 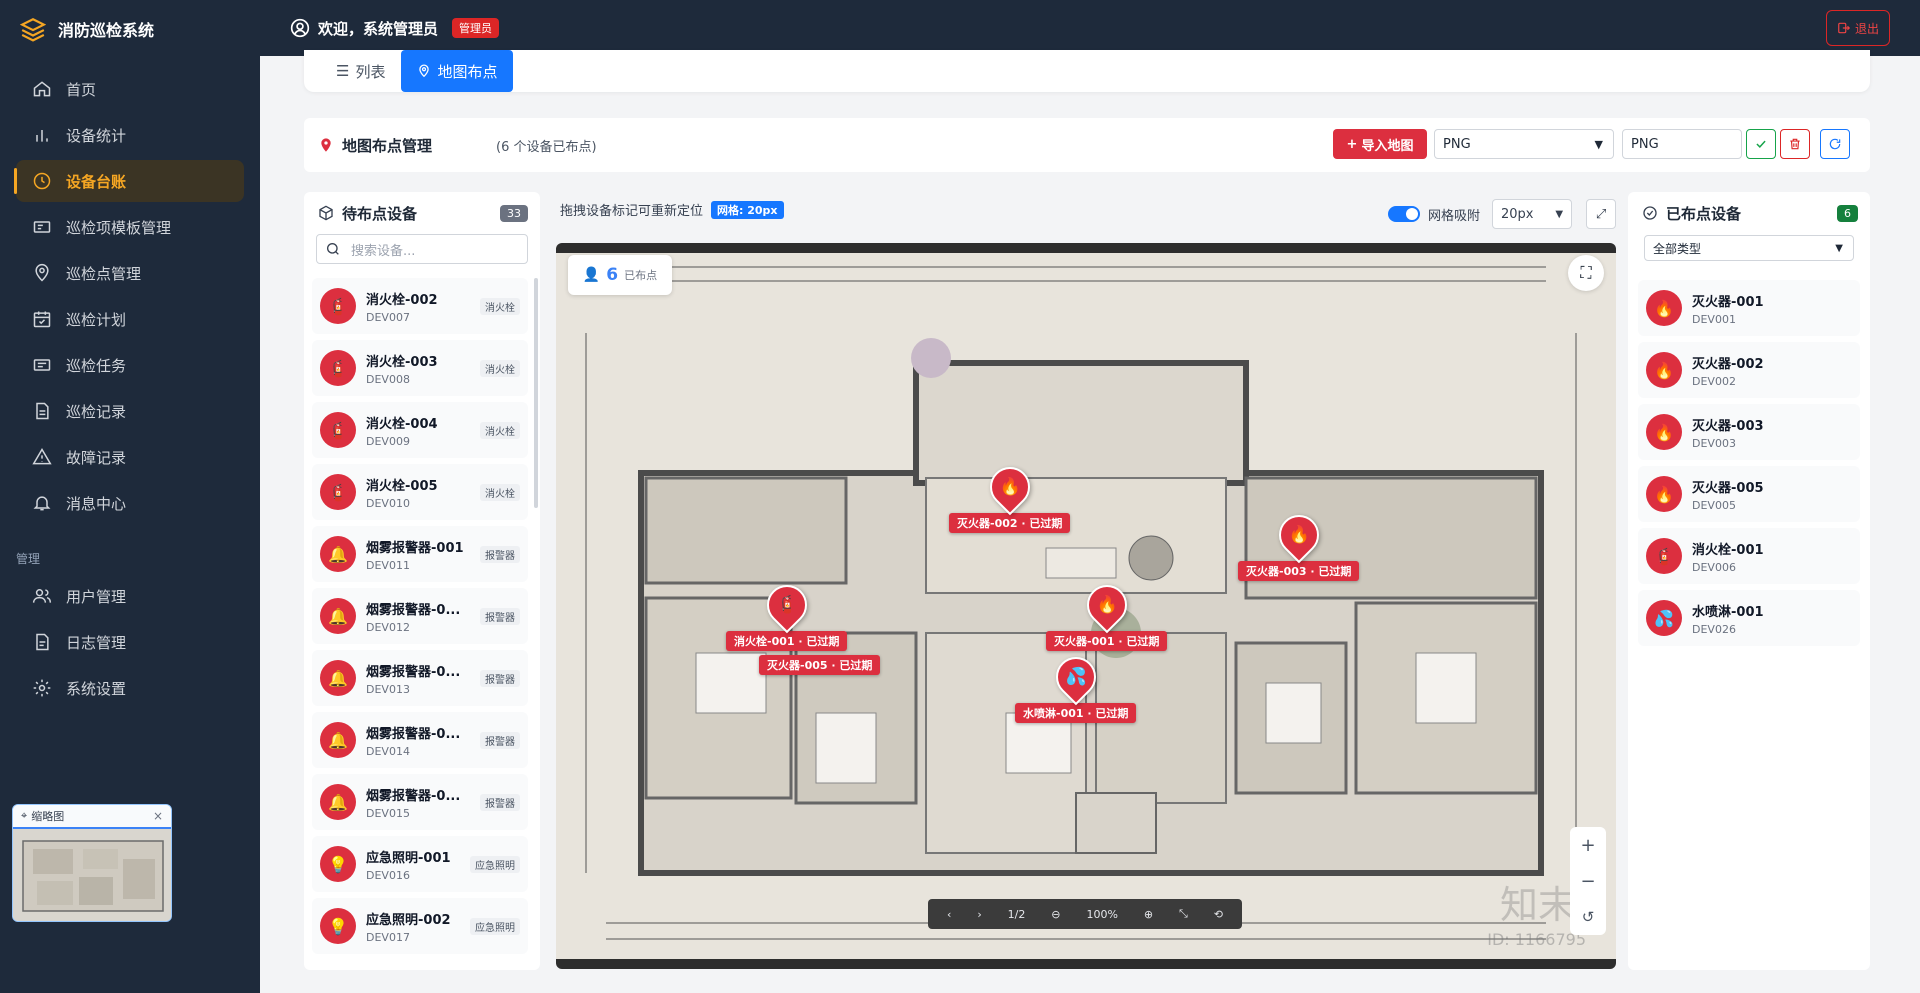 I want to click on nav-item-faults: 故障记录, so click(x=130, y=457).